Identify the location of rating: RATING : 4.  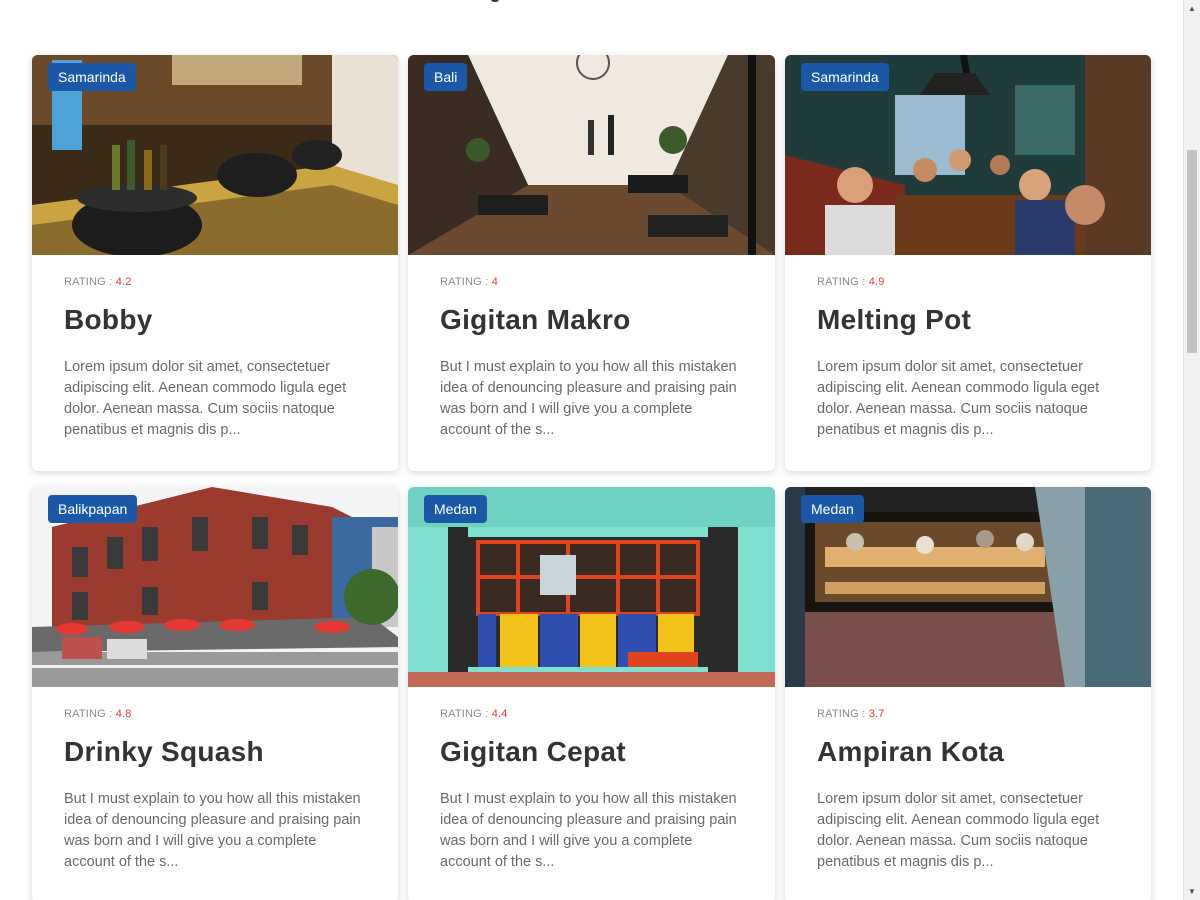
(591, 283).